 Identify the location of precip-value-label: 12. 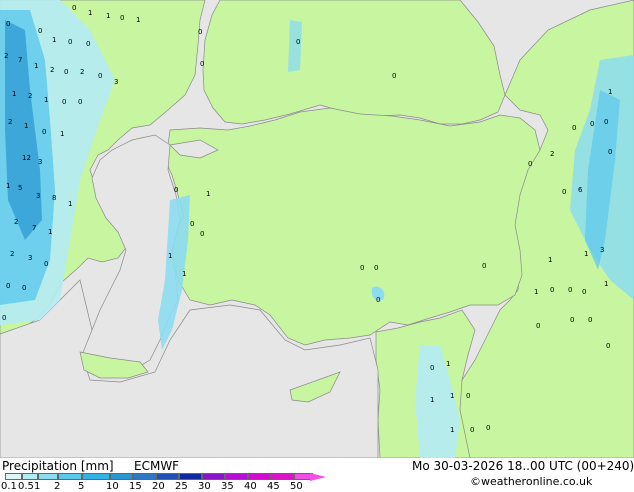
(26, 158).